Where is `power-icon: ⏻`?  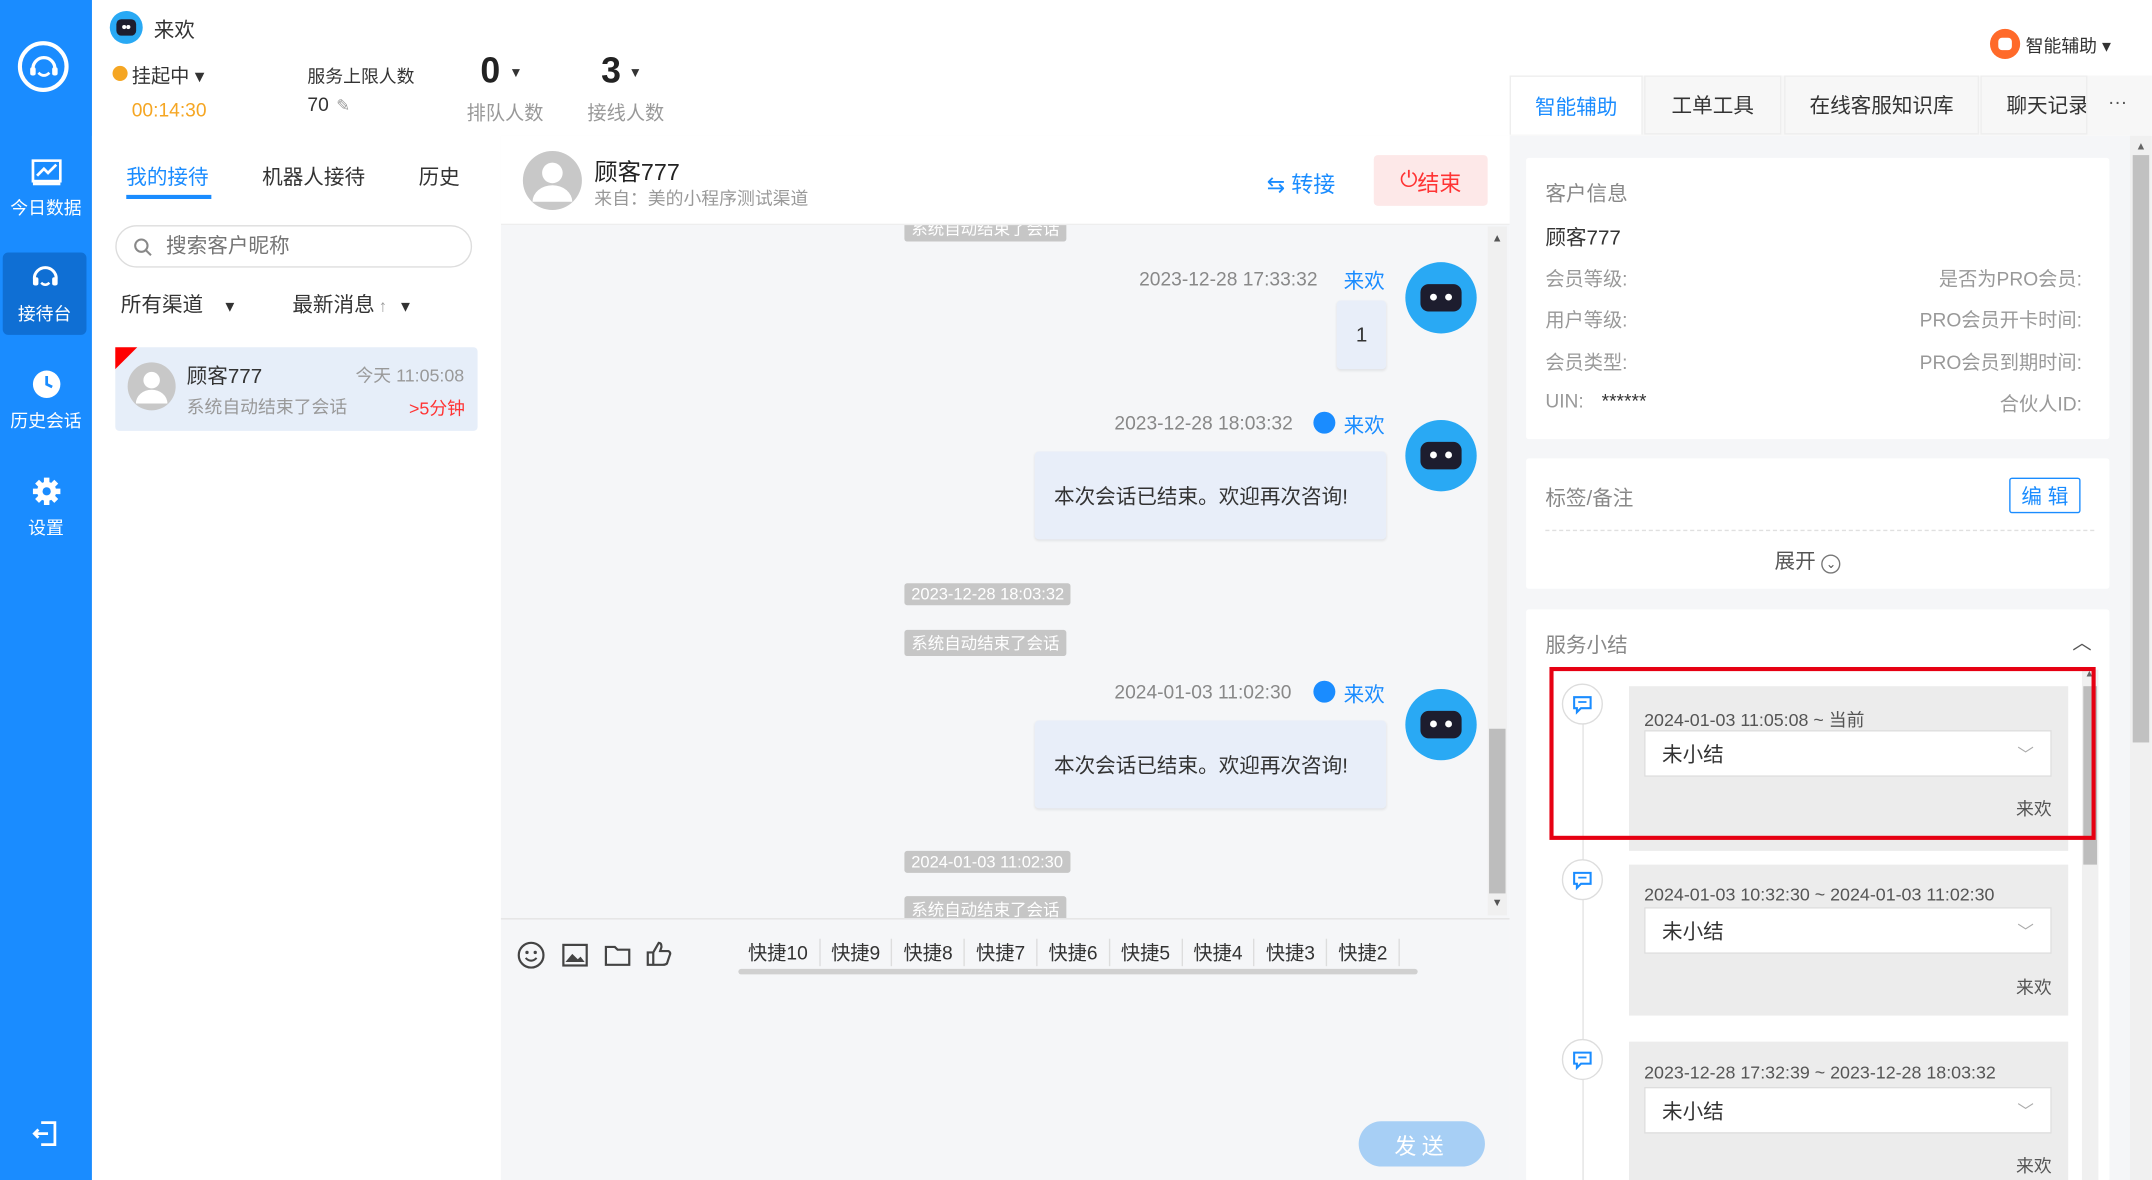
power-icon: ⏻ is located at coordinates (1409, 180).